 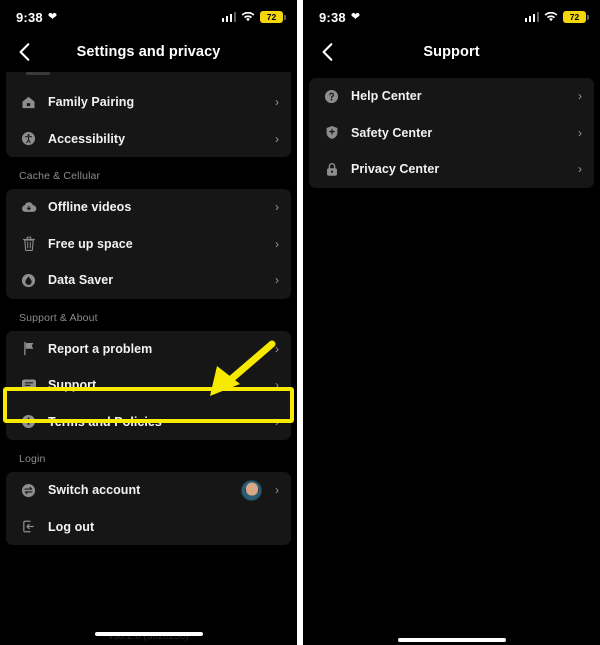 I want to click on cloud-download-icon, so click(x=28, y=207).